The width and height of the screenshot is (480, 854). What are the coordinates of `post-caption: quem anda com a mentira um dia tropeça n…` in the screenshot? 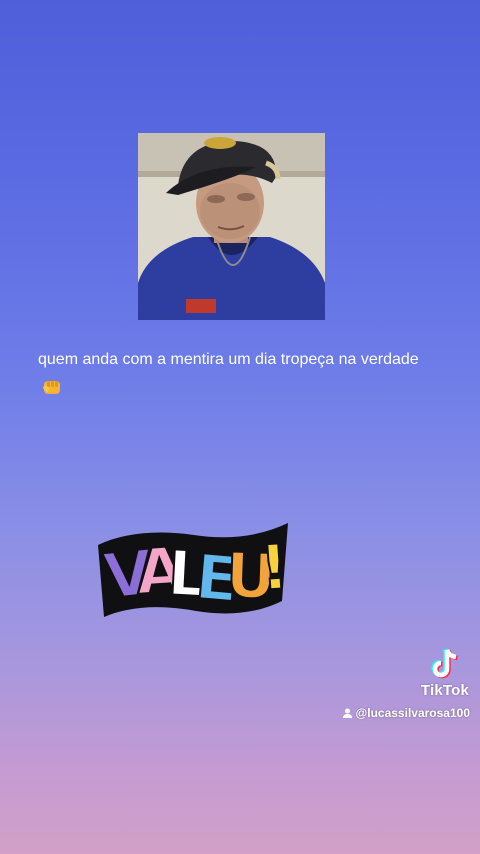 It's located at (238, 374).